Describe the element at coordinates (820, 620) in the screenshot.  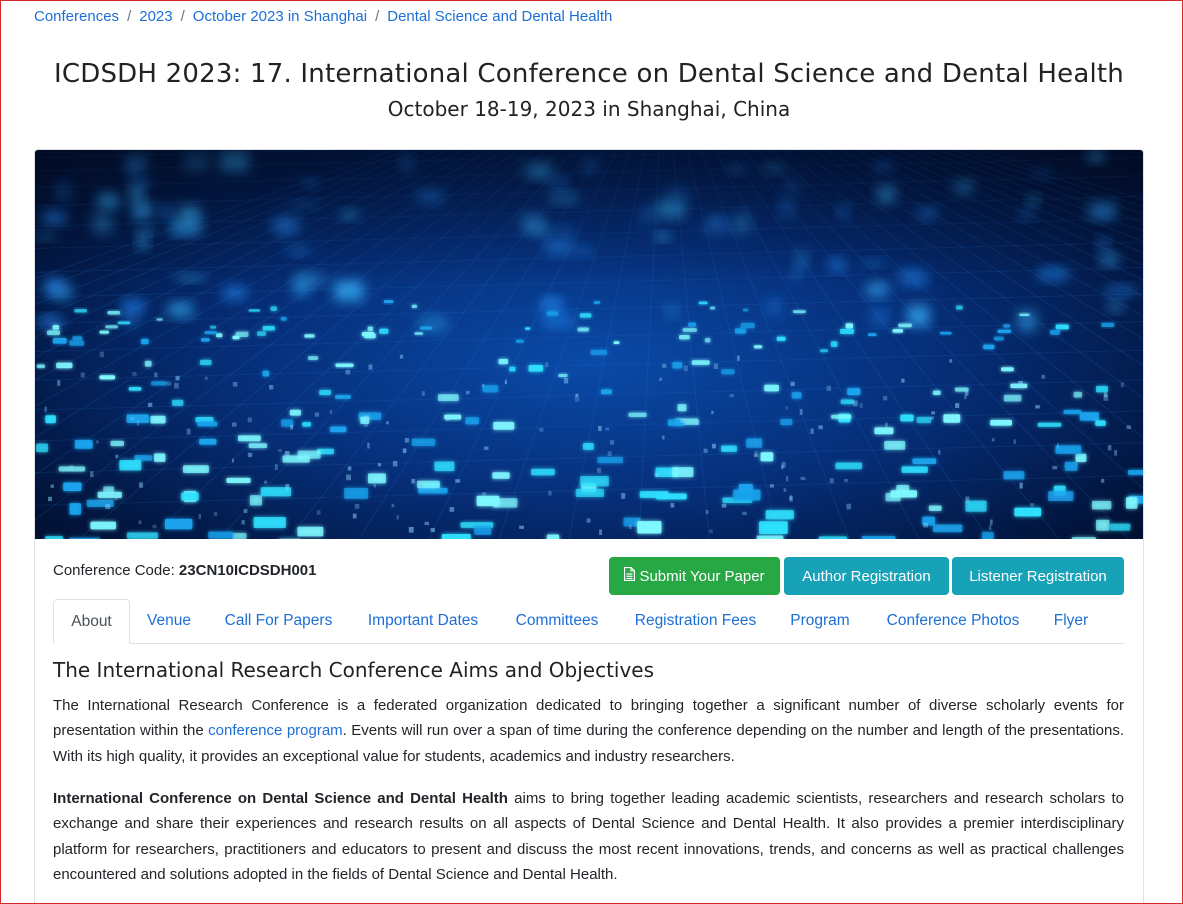
I see `tab-program: Program` at that location.